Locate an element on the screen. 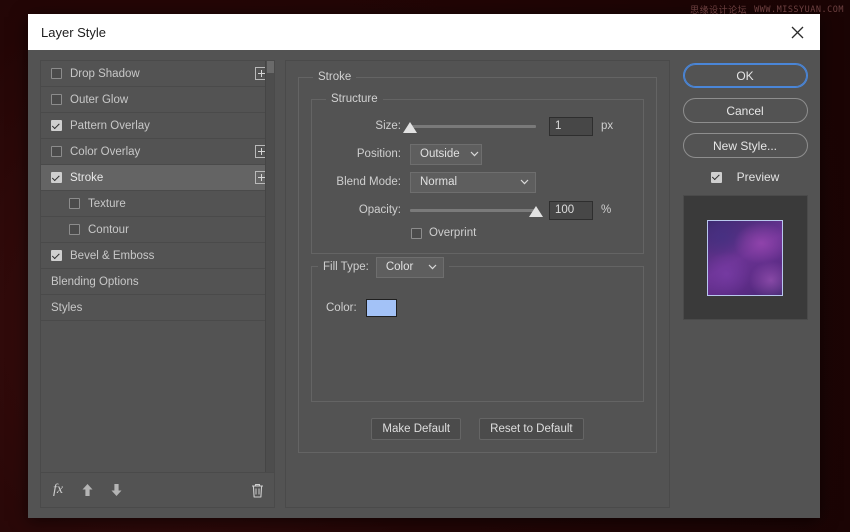 The image size is (850, 532). trash-glyph is located at coordinates (257, 490).